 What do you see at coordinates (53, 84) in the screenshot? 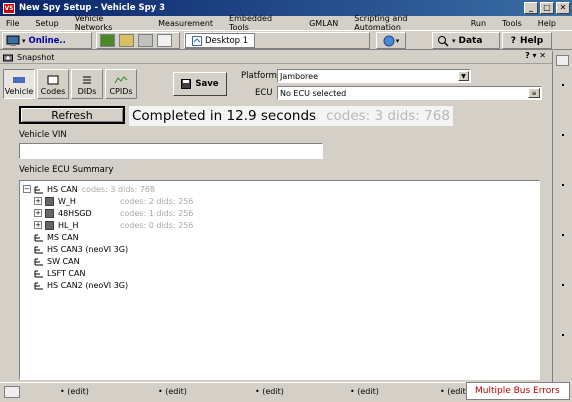
I see `tab-codes: Codes` at bounding box center [53, 84].